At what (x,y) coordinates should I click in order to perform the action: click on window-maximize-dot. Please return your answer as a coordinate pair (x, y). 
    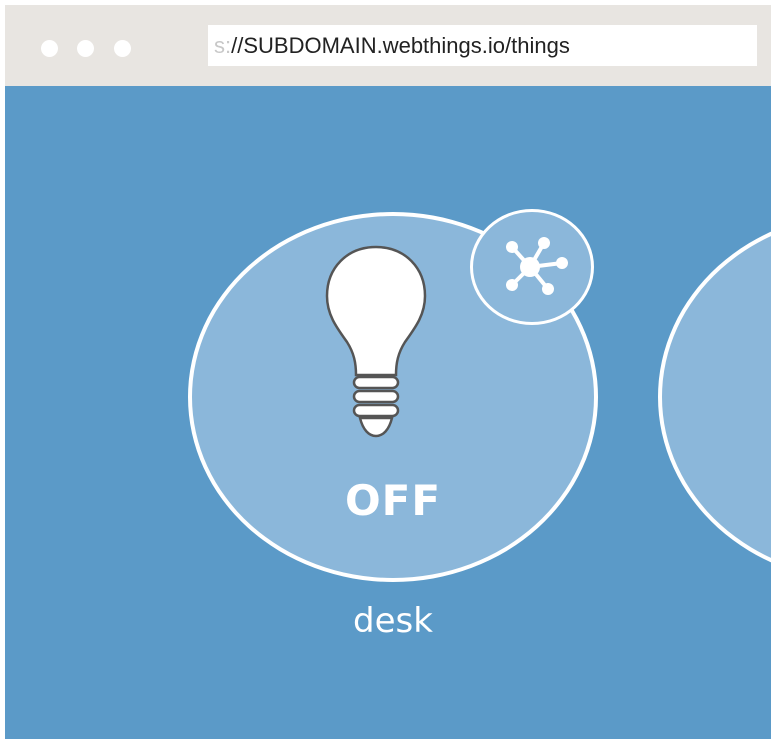
    Looking at the image, I should click on (122, 48).